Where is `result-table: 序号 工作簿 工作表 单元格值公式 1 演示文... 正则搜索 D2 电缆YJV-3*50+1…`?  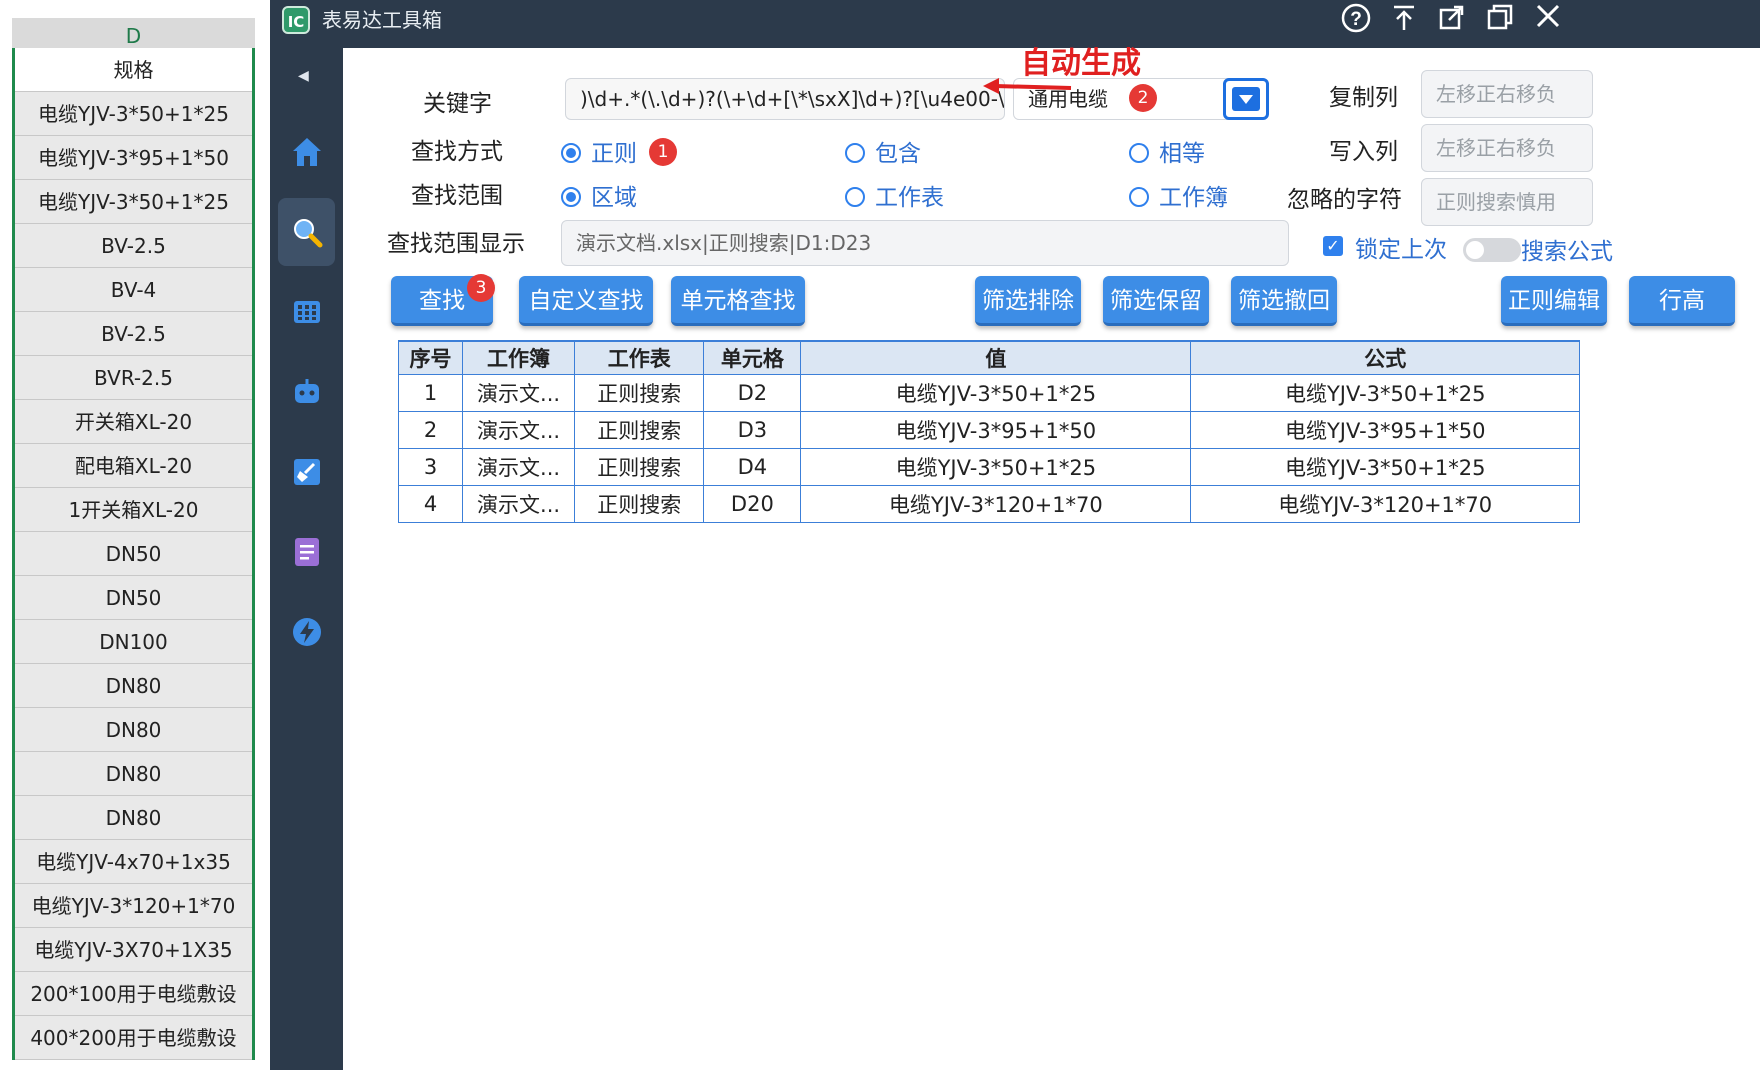 result-table: 序号 工作簿 工作表 单元格值公式 1 演示文... 正则搜索 D2 电缆YJV-3*50+1… is located at coordinates (988, 431).